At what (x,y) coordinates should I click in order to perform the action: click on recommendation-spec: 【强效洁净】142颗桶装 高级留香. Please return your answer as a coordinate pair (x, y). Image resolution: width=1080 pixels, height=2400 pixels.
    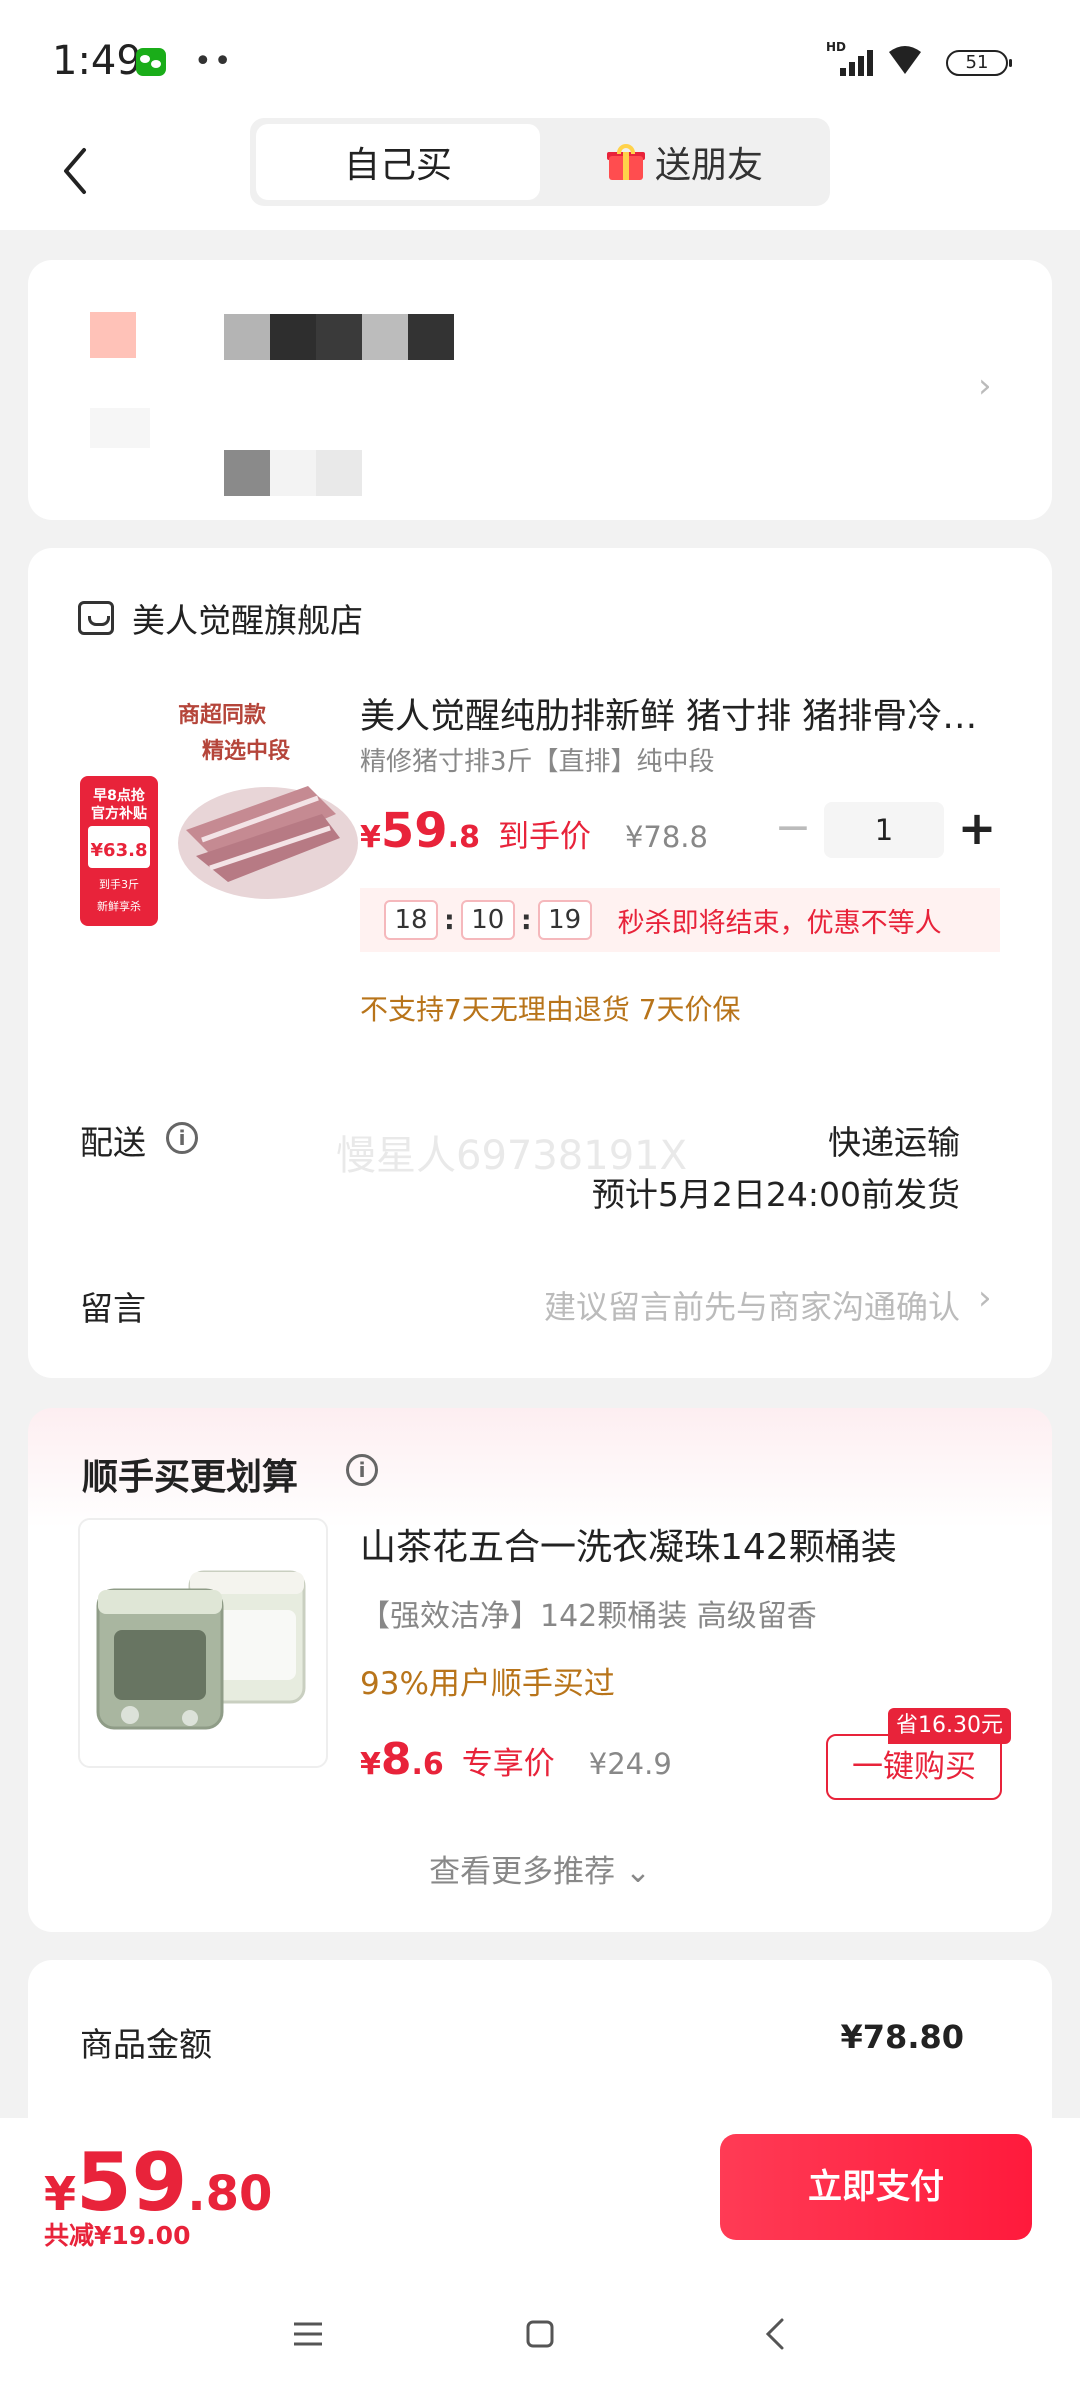
    Looking at the image, I should click on (588, 1616).